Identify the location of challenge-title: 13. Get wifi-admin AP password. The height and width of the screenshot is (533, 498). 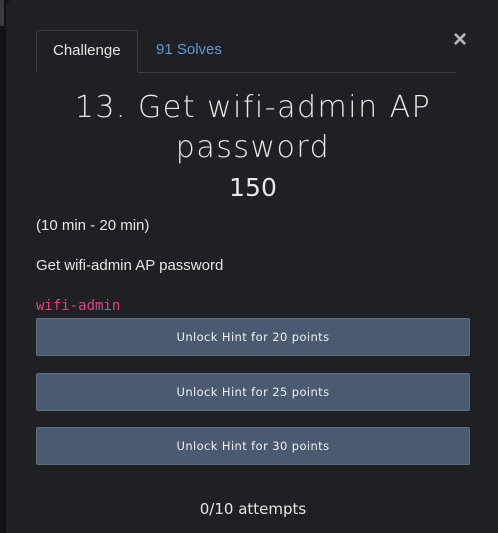
(253, 127).